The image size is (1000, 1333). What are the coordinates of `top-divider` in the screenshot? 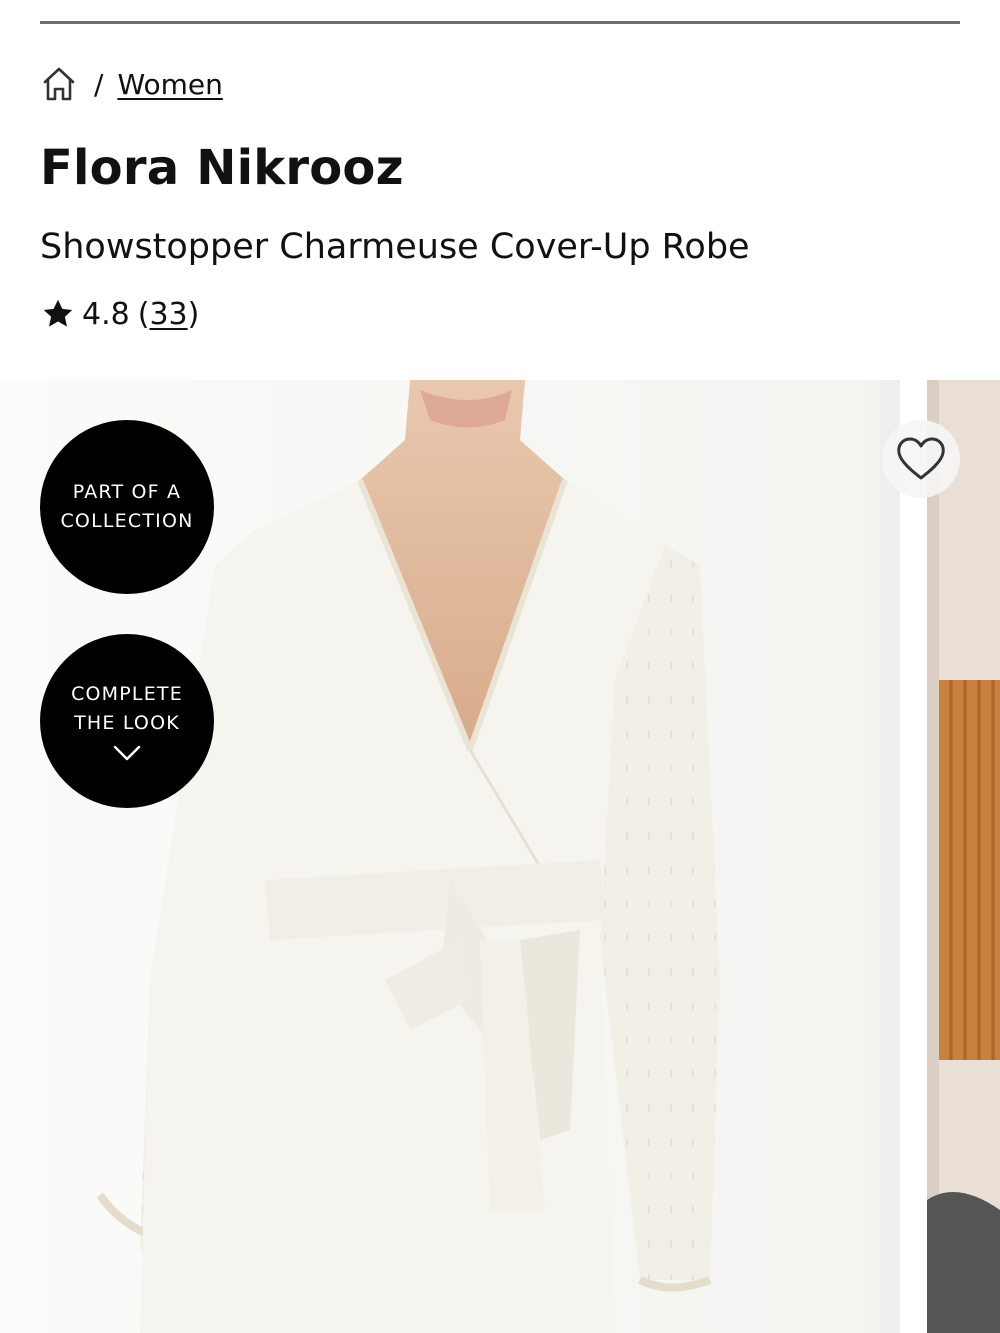 It's located at (500, 22).